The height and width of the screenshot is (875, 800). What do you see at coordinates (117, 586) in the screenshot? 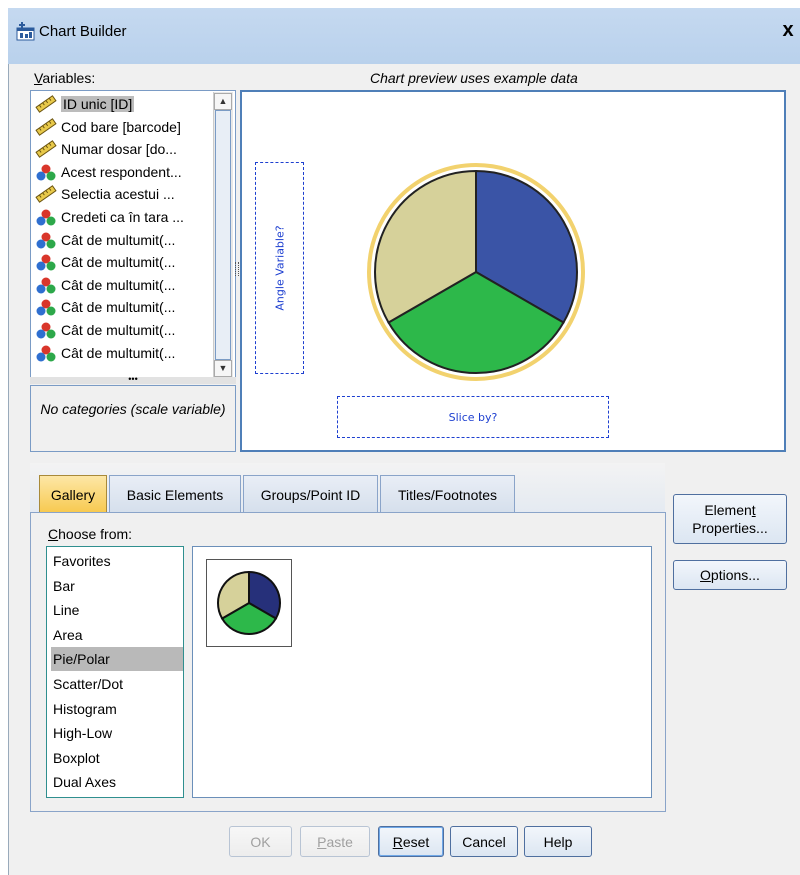
I see `chart-type-item: Bar` at bounding box center [117, 586].